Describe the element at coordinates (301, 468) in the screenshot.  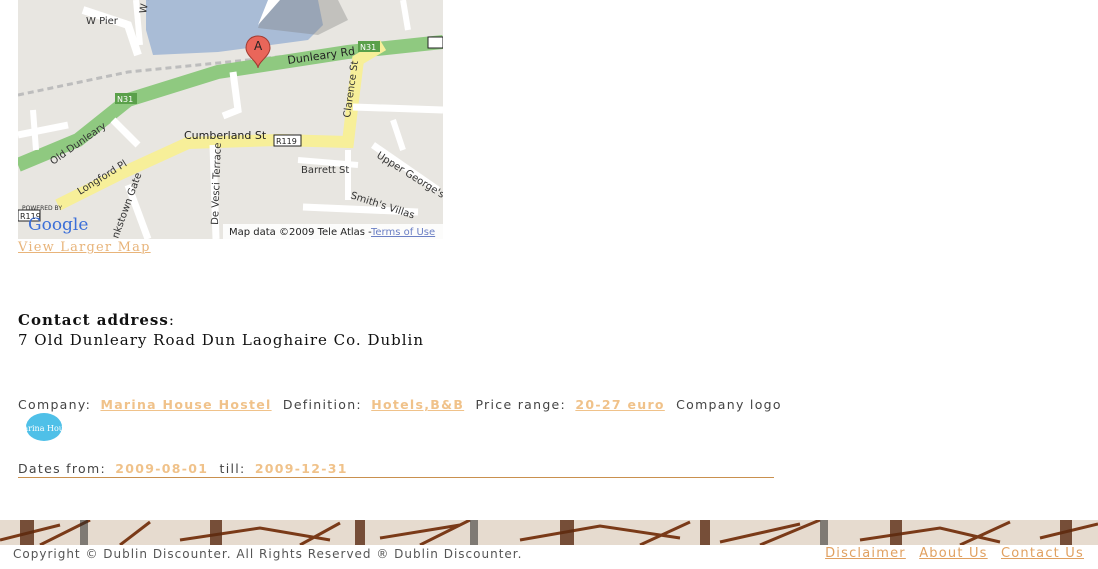
I see `date-till-value: 2009-12-31` at that location.